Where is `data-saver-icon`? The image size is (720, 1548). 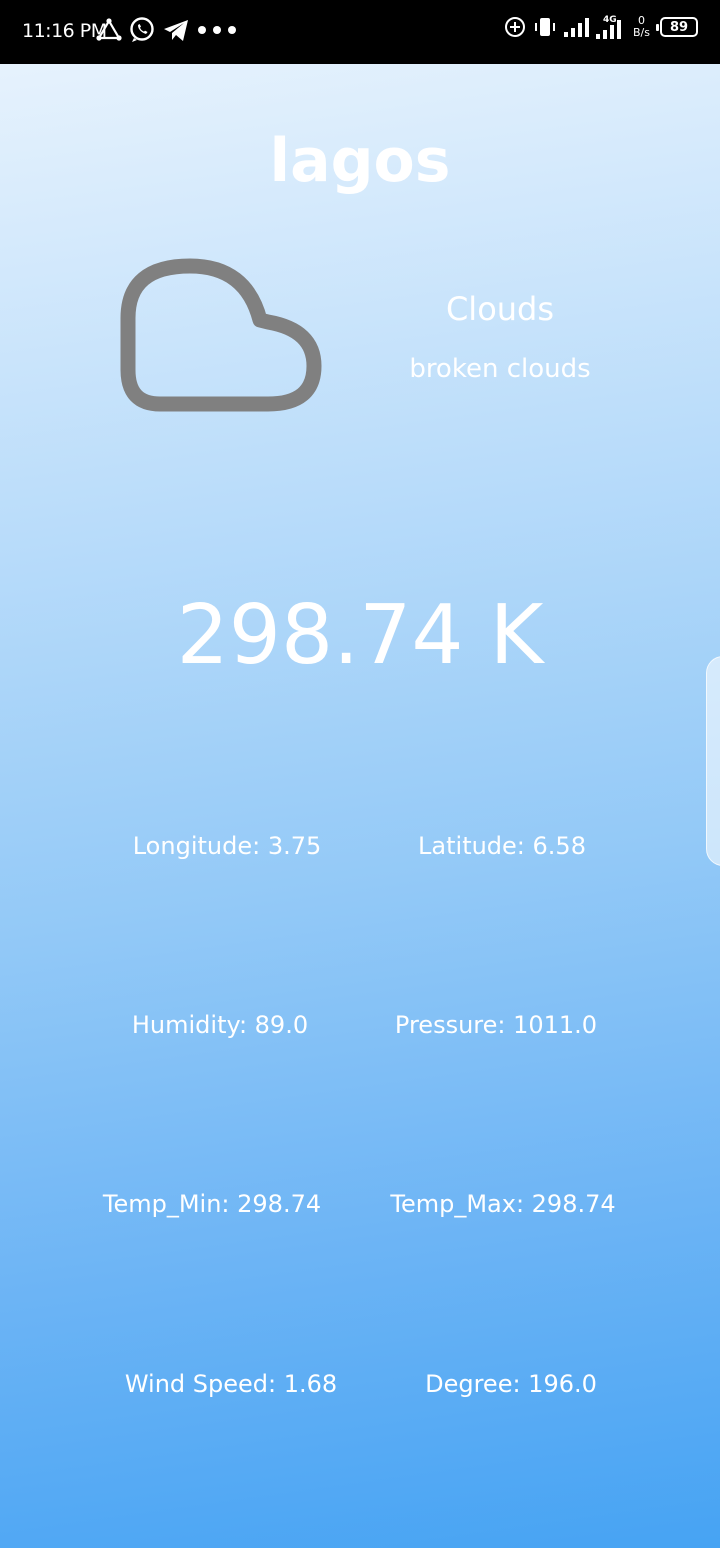
data-saver-icon is located at coordinates (515, 27).